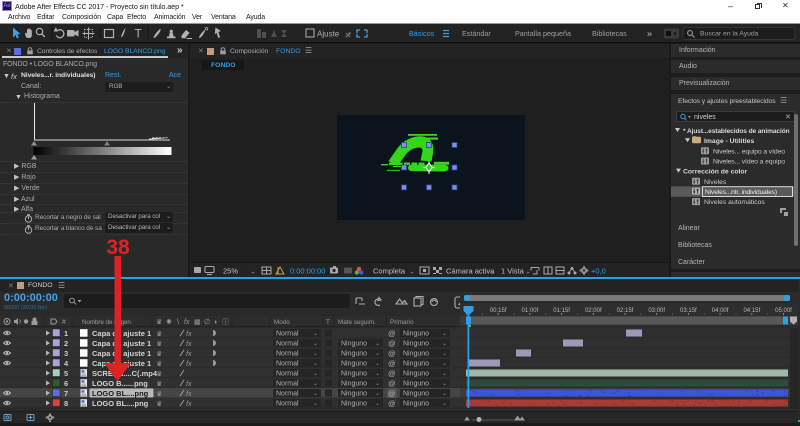 The width and height of the screenshot is (800, 426). Describe the element at coordinates (66, 353) in the screenshot. I see `svg-text: 3` at that location.